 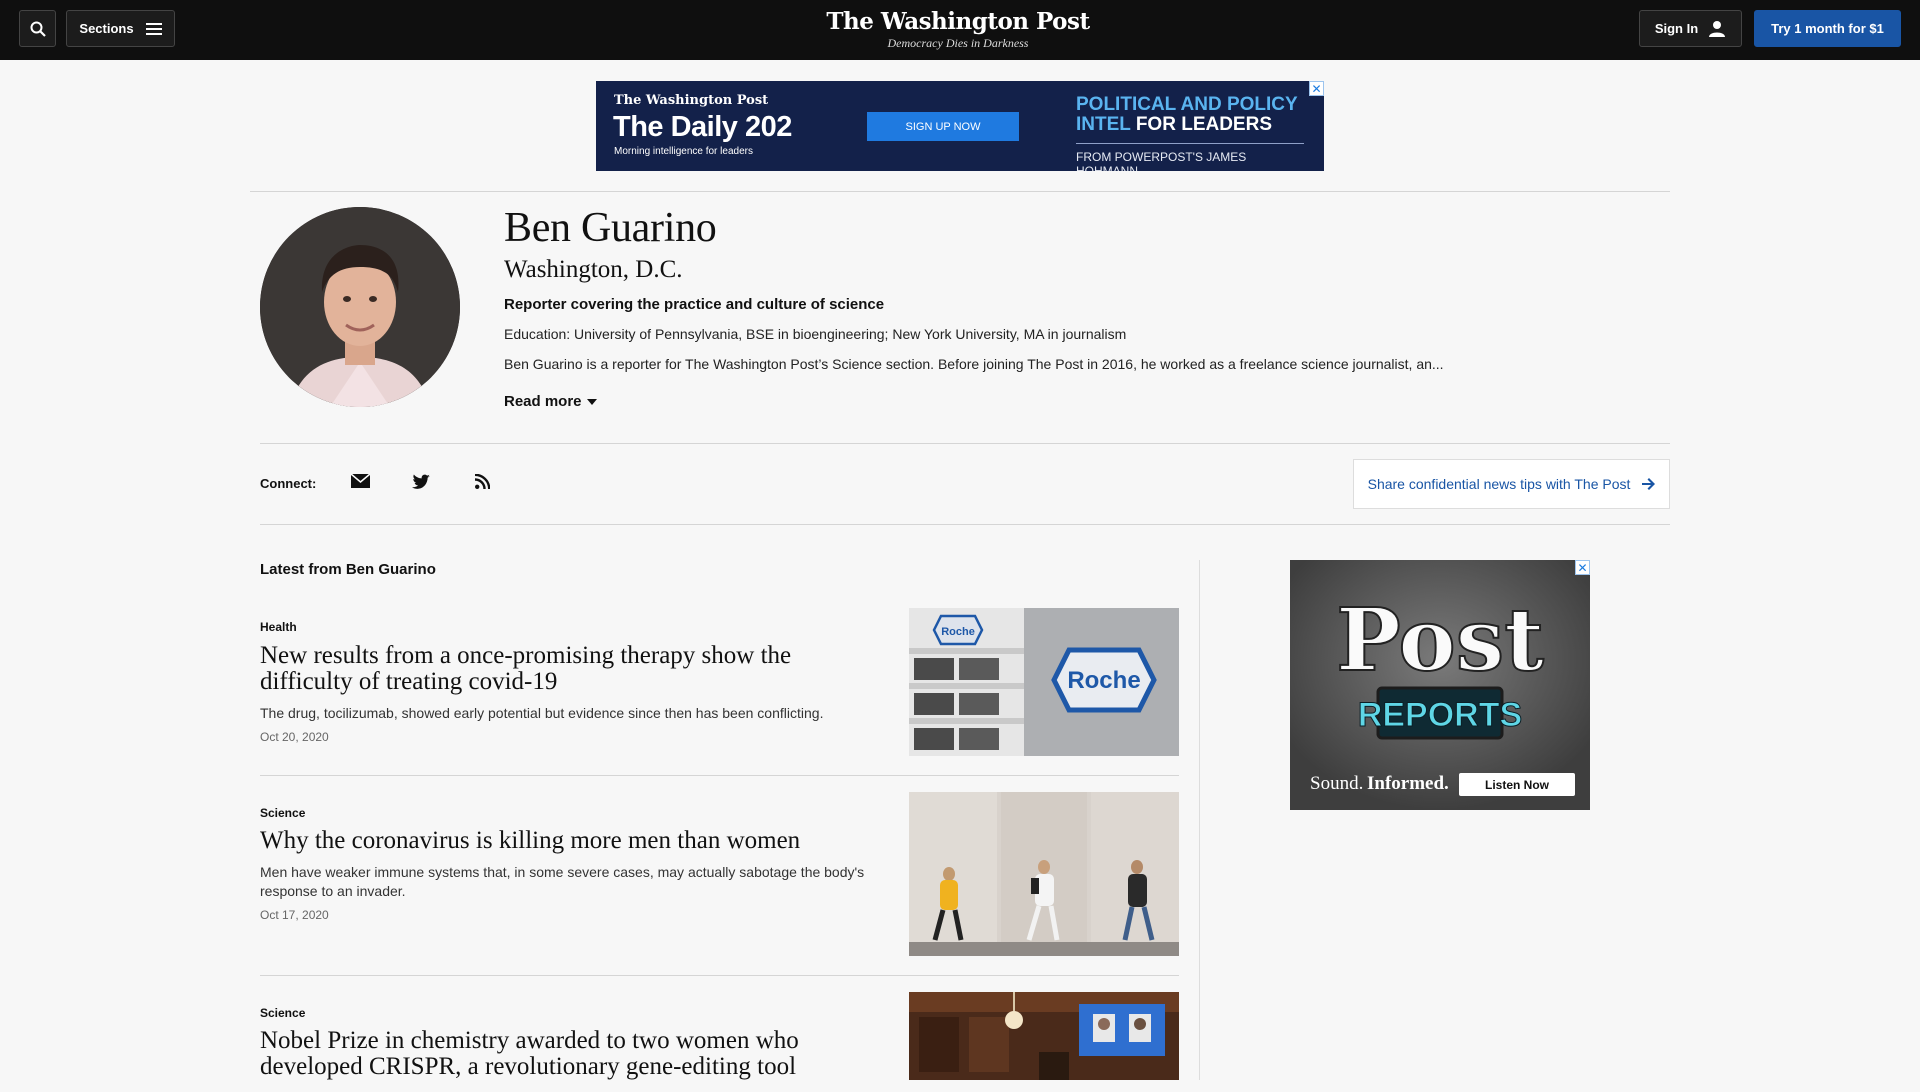 I want to click on subscribe-trial-button: Try 1 month for $1, so click(x=1827, y=28).